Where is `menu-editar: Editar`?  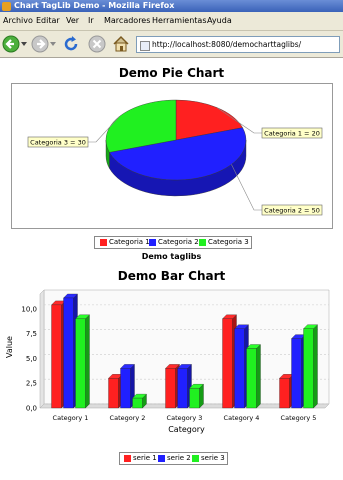 menu-editar: Editar is located at coordinates (48, 20).